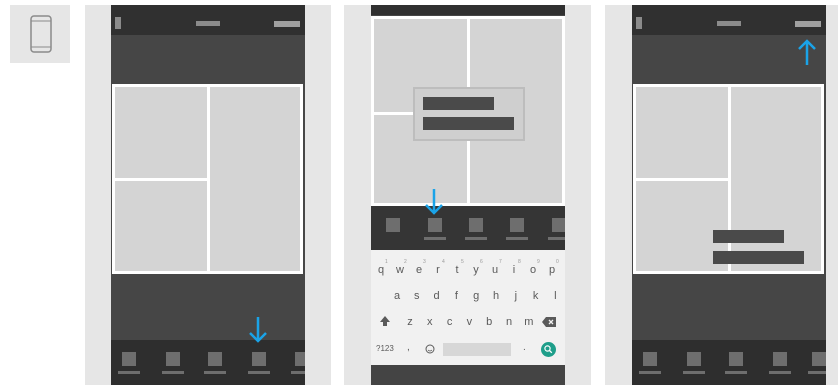 Image resolution: width=838 pixels, height=385 pixels. What do you see at coordinates (400, 270) in the screenshot?
I see `key-w: w` at bounding box center [400, 270].